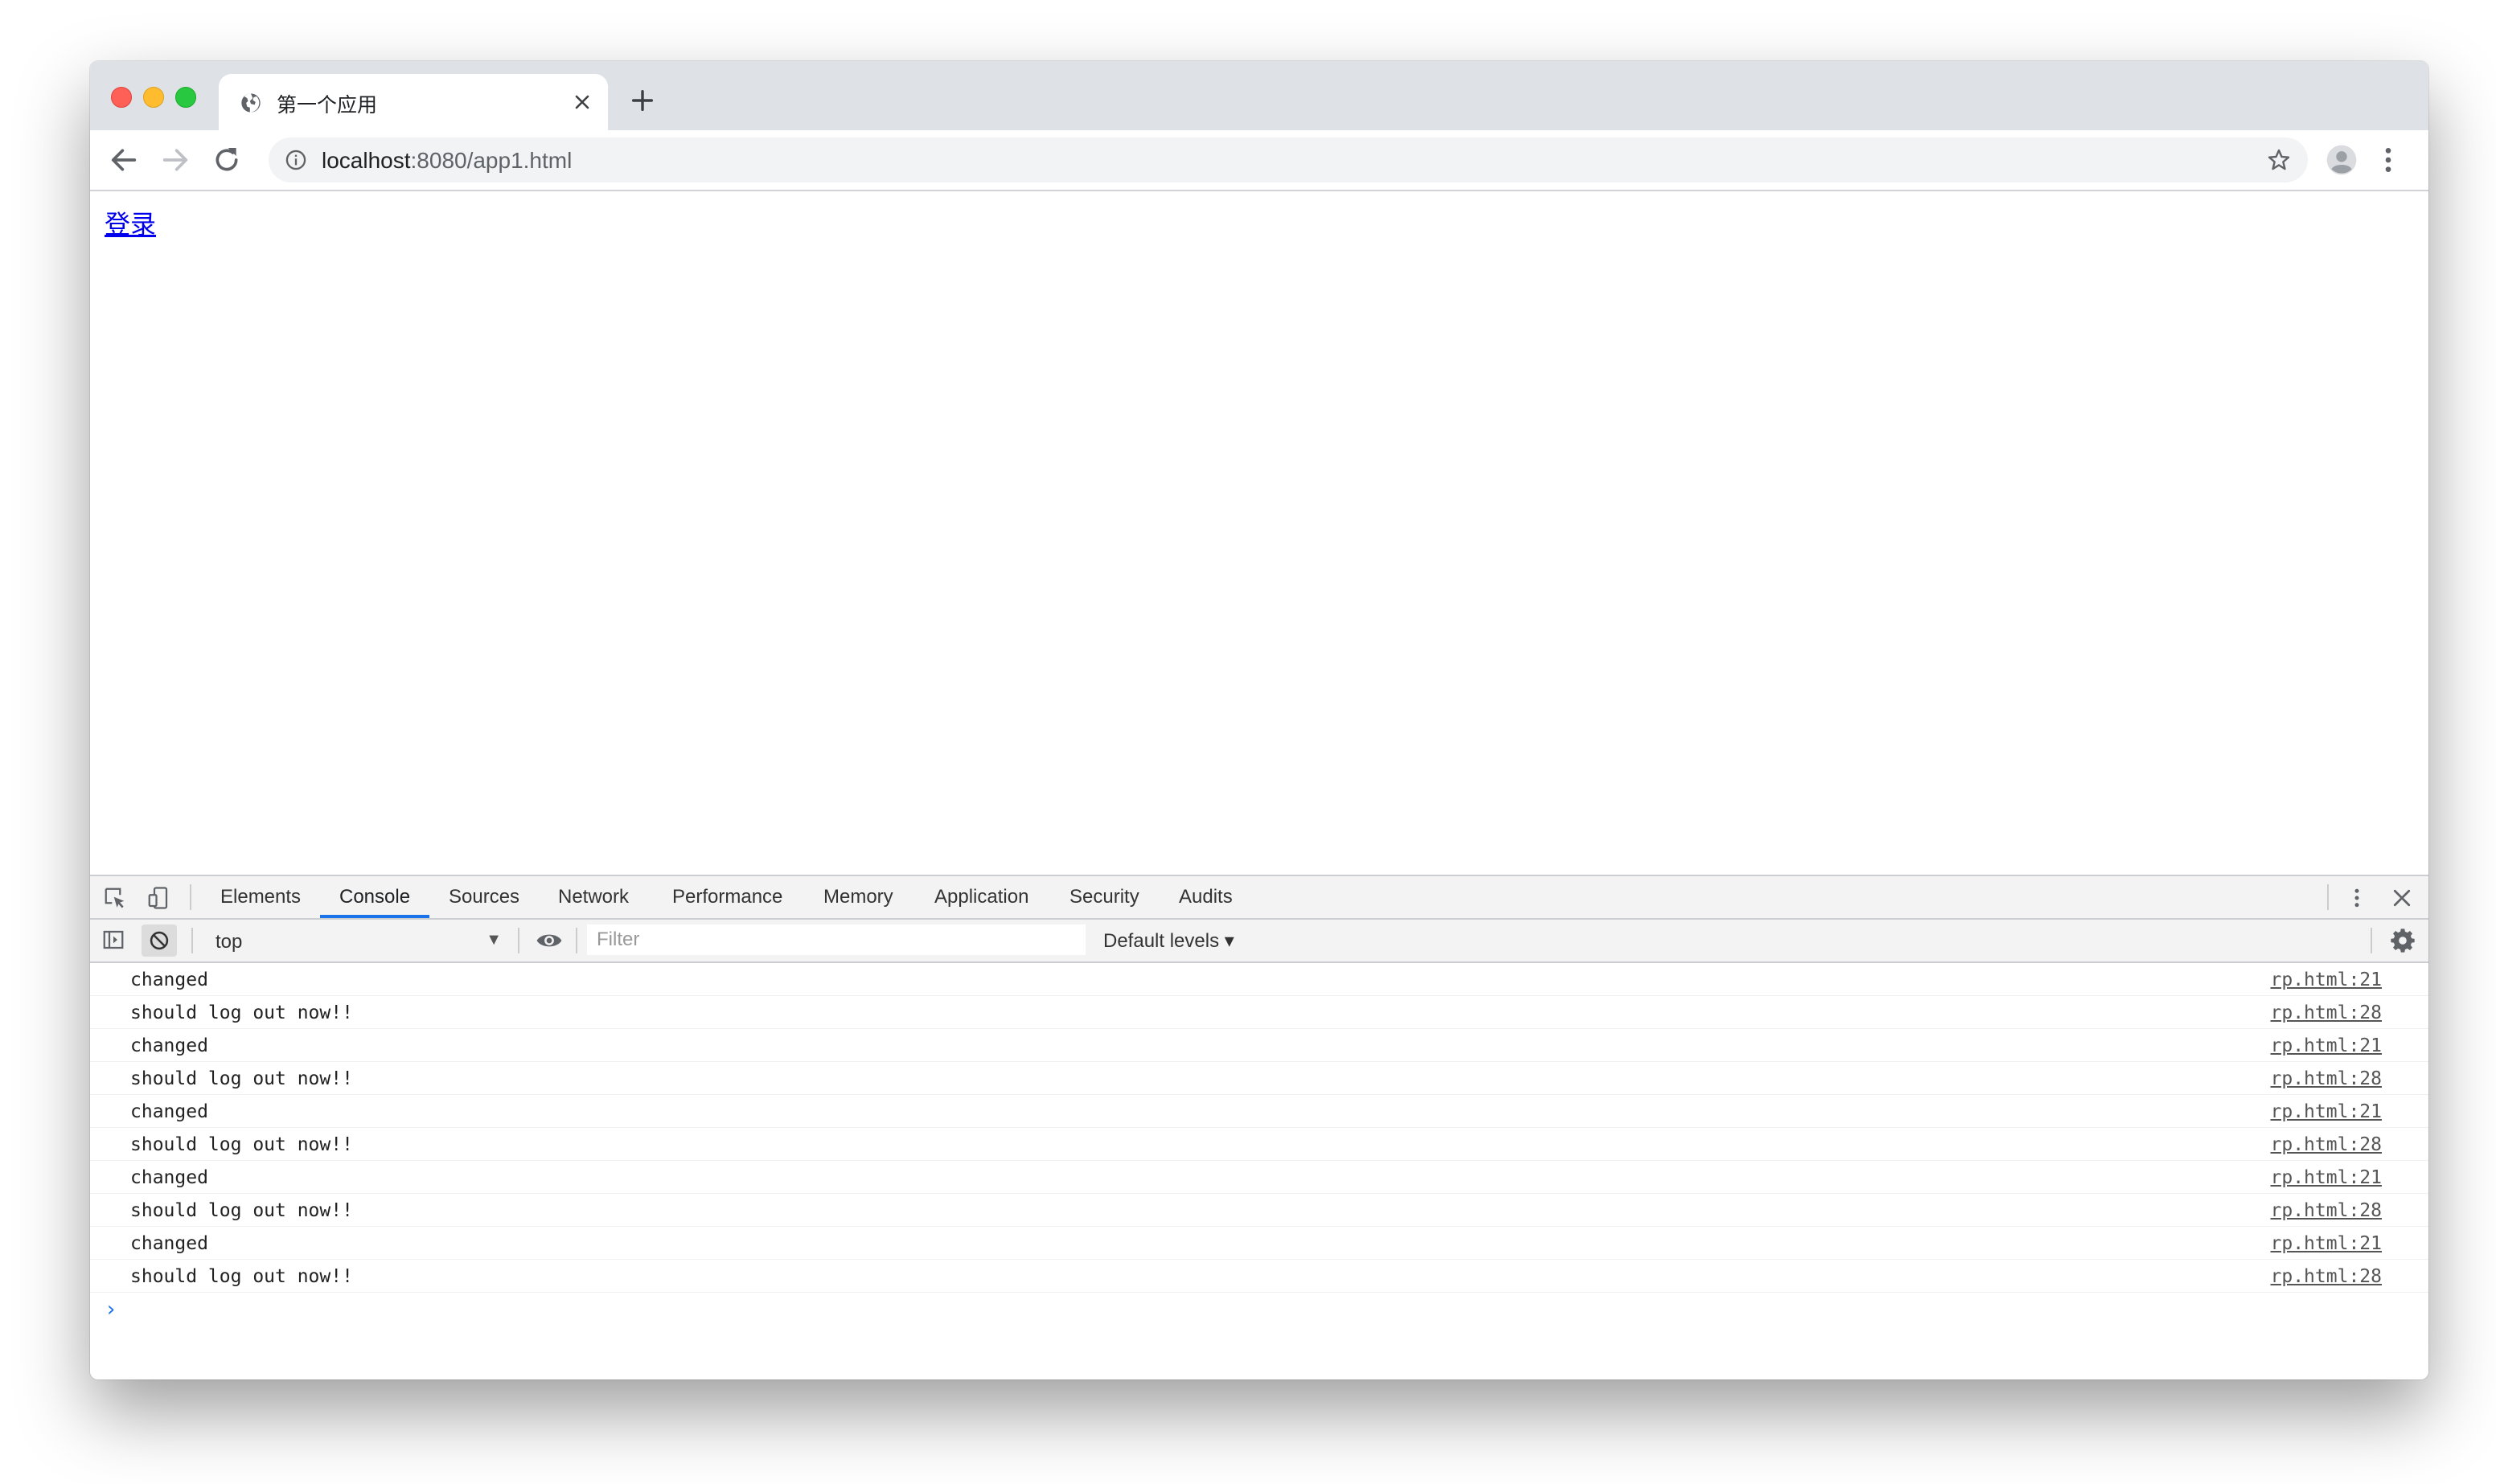  I want to click on close-tab-icon, so click(582, 102).